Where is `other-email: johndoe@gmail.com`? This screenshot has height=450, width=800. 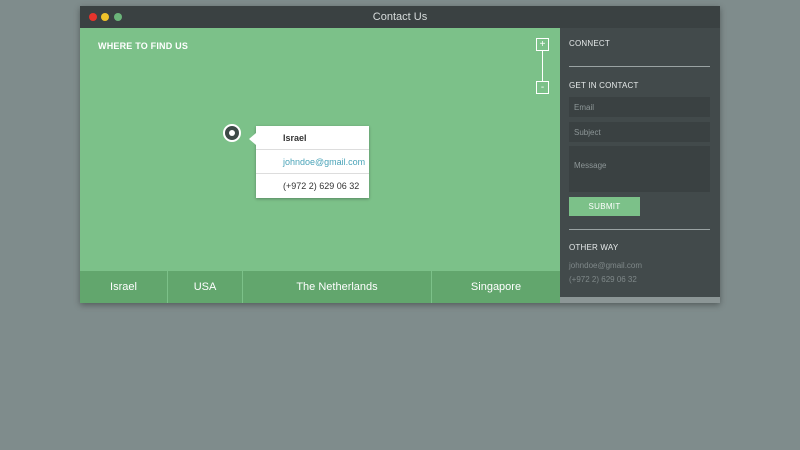
other-email: johndoe@gmail.com is located at coordinates (605, 265).